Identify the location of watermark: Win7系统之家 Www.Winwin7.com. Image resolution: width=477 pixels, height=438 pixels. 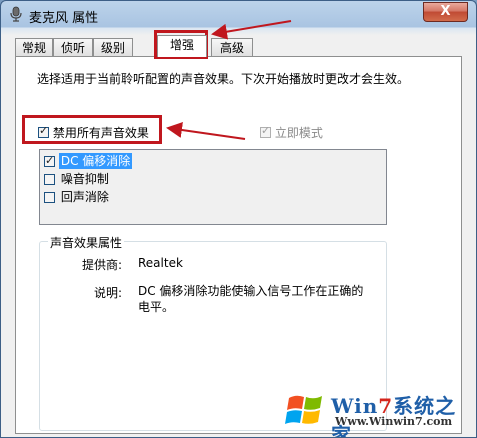
(378, 411).